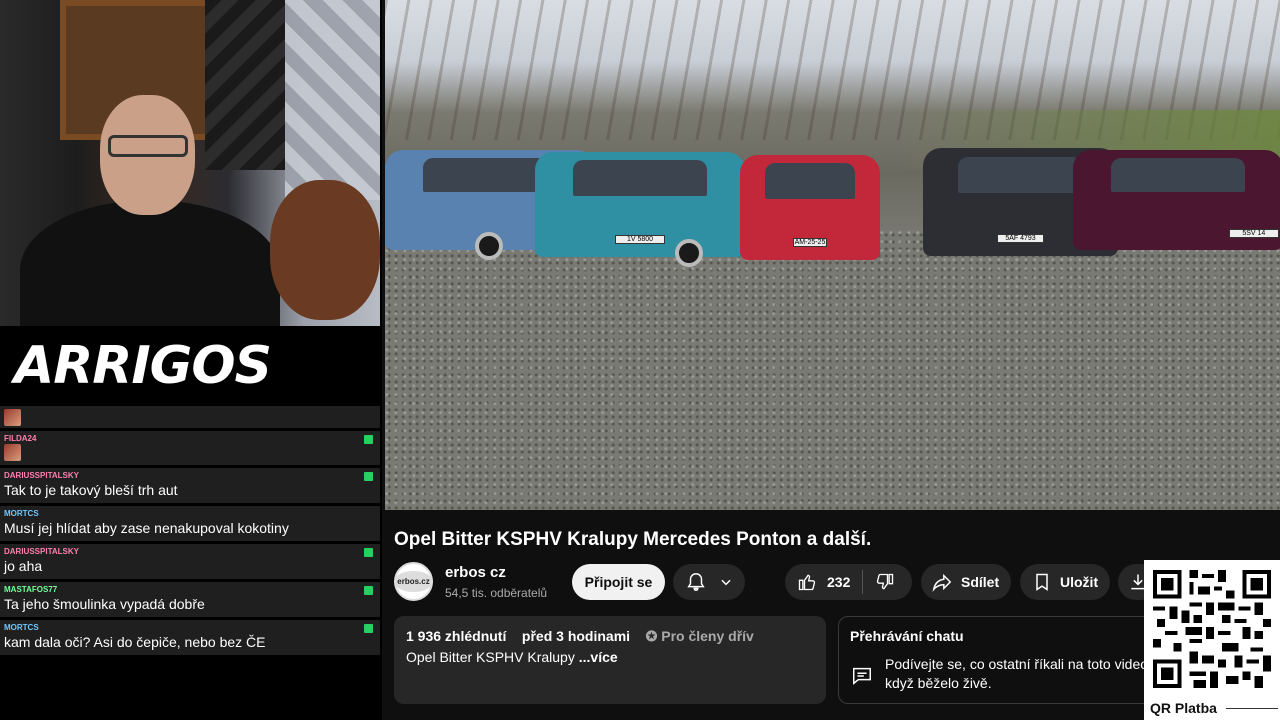 The height and width of the screenshot is (720, 1280). What do you see at coordinates (1176, 200) in the screenshot?
I see `car-bmw-purple: 5SV 14` at bounding box center [1176, 200].